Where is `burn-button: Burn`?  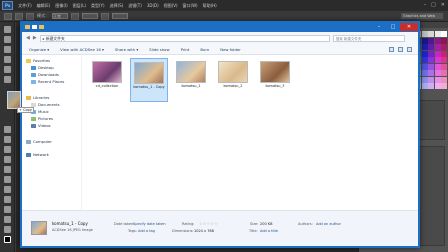
burn-button: Burn is located at coordinates (204, 49).